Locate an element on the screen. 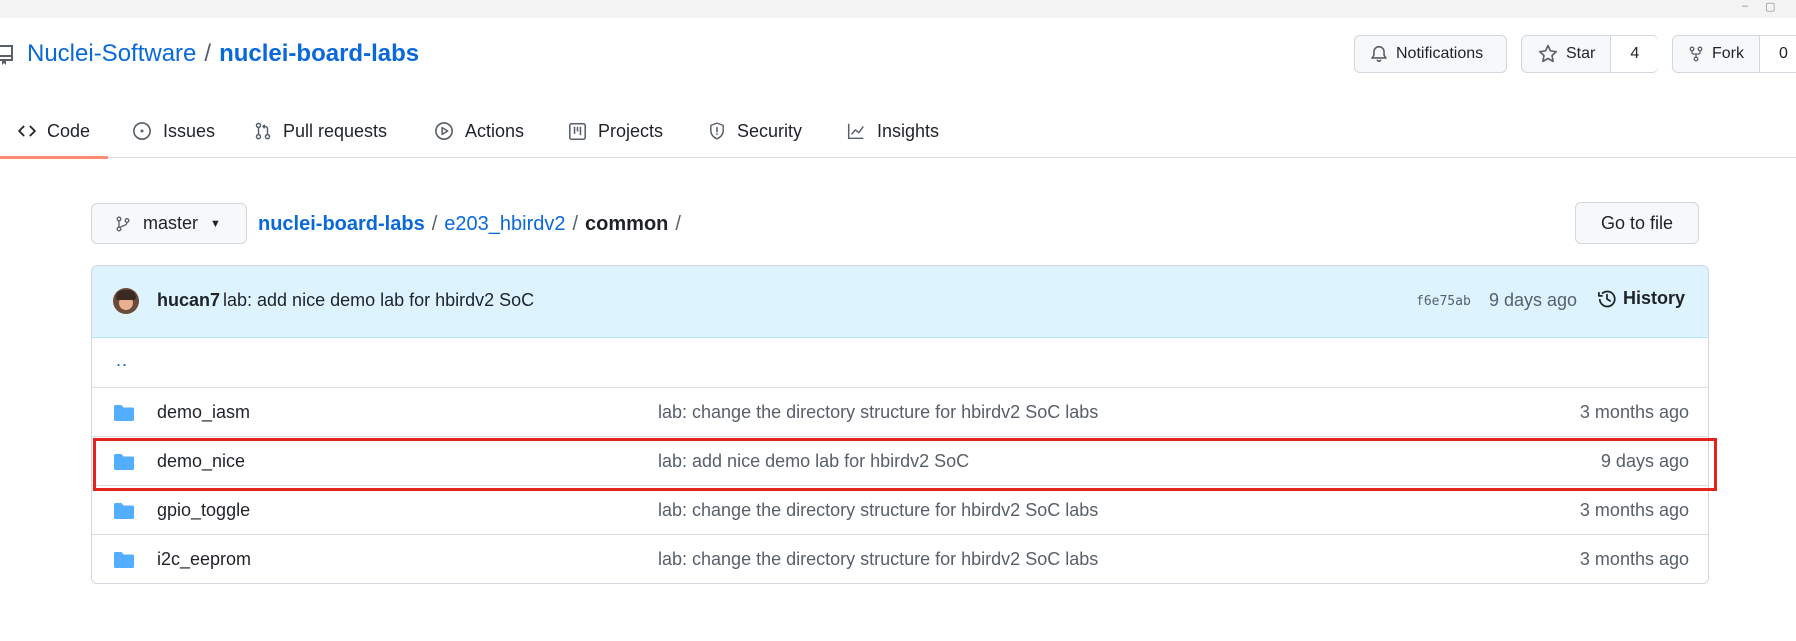 The width and height of the screenshot is (1796, 641). history-label: History is located at coordinates (1654, 298).